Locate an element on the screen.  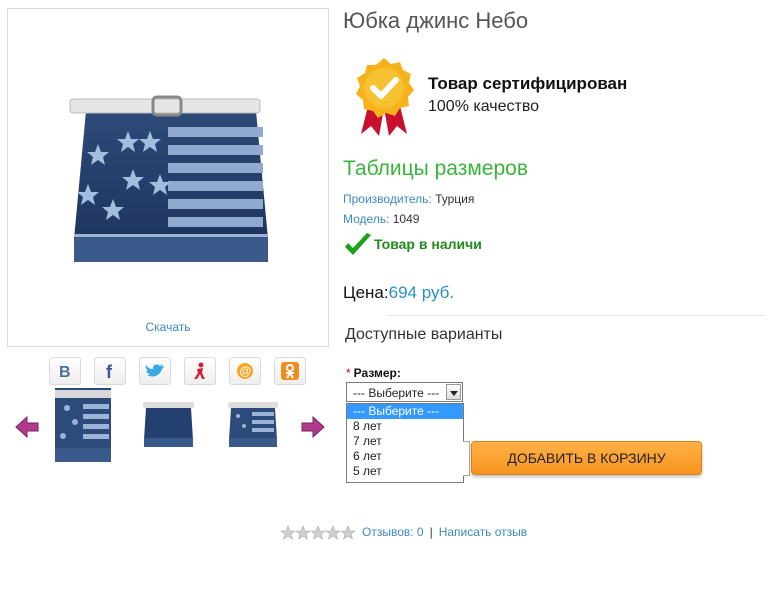
model-label: Модель: is located at coordinates (366, 219).